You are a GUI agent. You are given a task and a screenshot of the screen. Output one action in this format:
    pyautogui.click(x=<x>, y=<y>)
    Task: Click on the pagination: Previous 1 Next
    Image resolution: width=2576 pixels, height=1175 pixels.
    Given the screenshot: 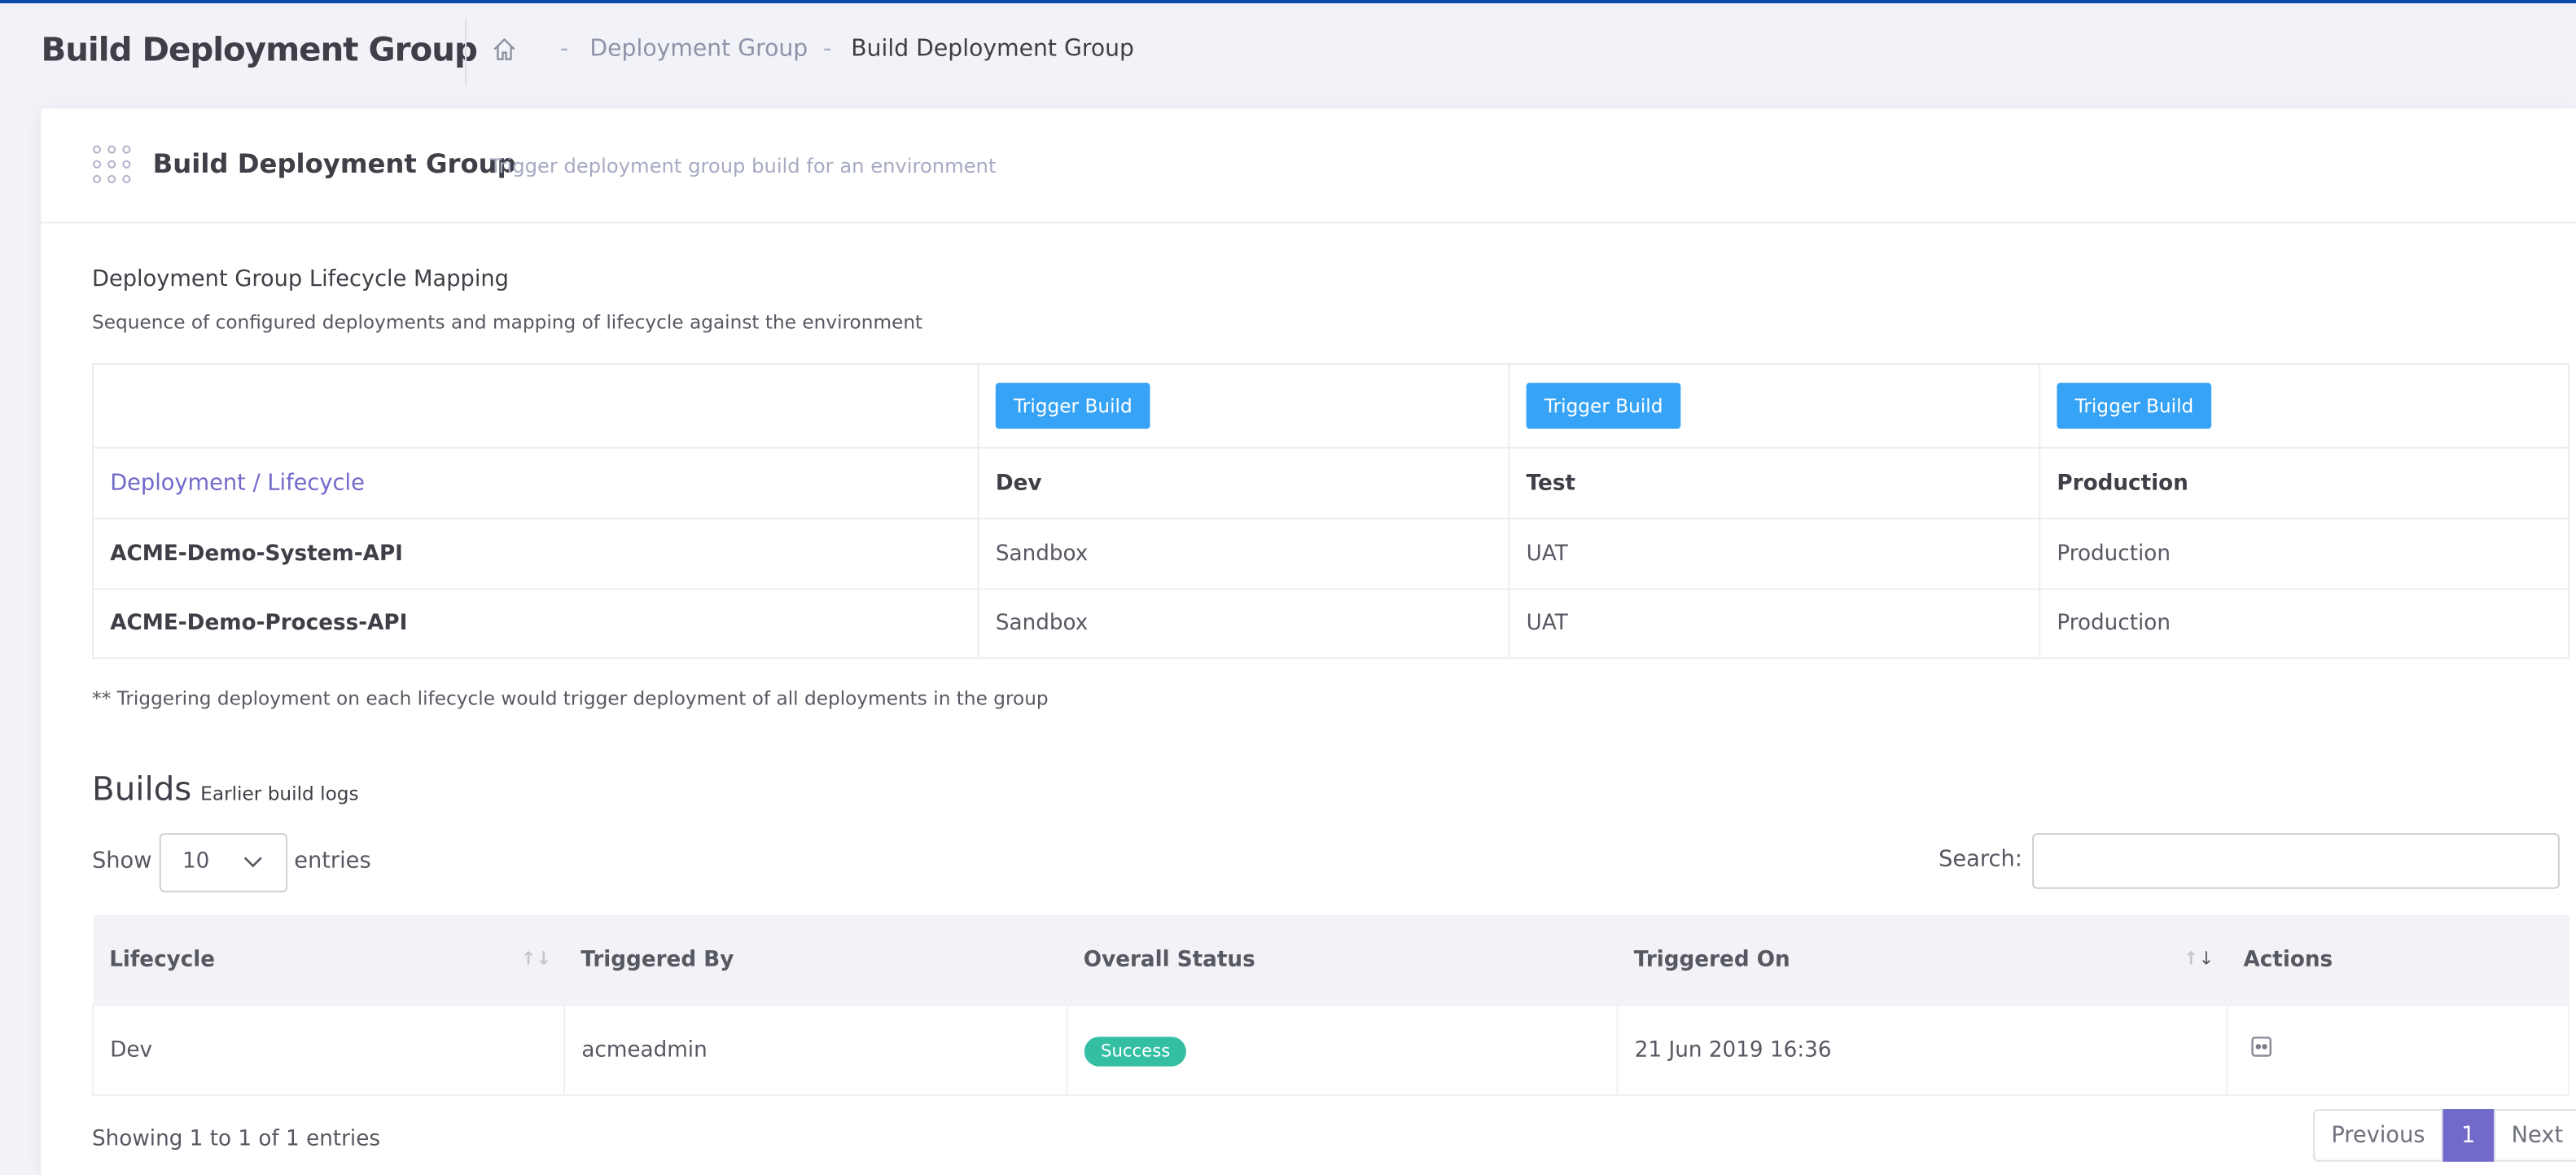 What is the action you would take?
    pyautogui.click(x=2444, y=1136)
    